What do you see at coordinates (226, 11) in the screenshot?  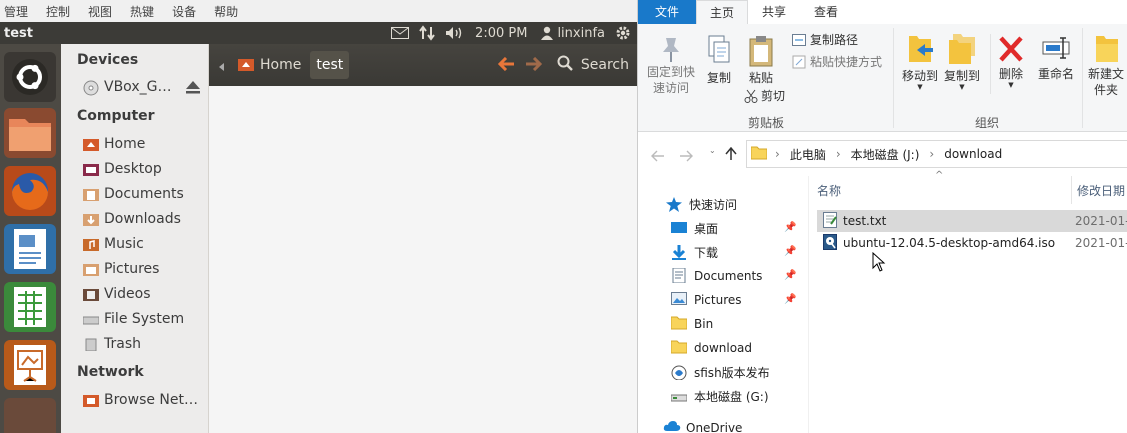 I see `vbox-menu-help: 帮助` at bounding box center [226, 11].